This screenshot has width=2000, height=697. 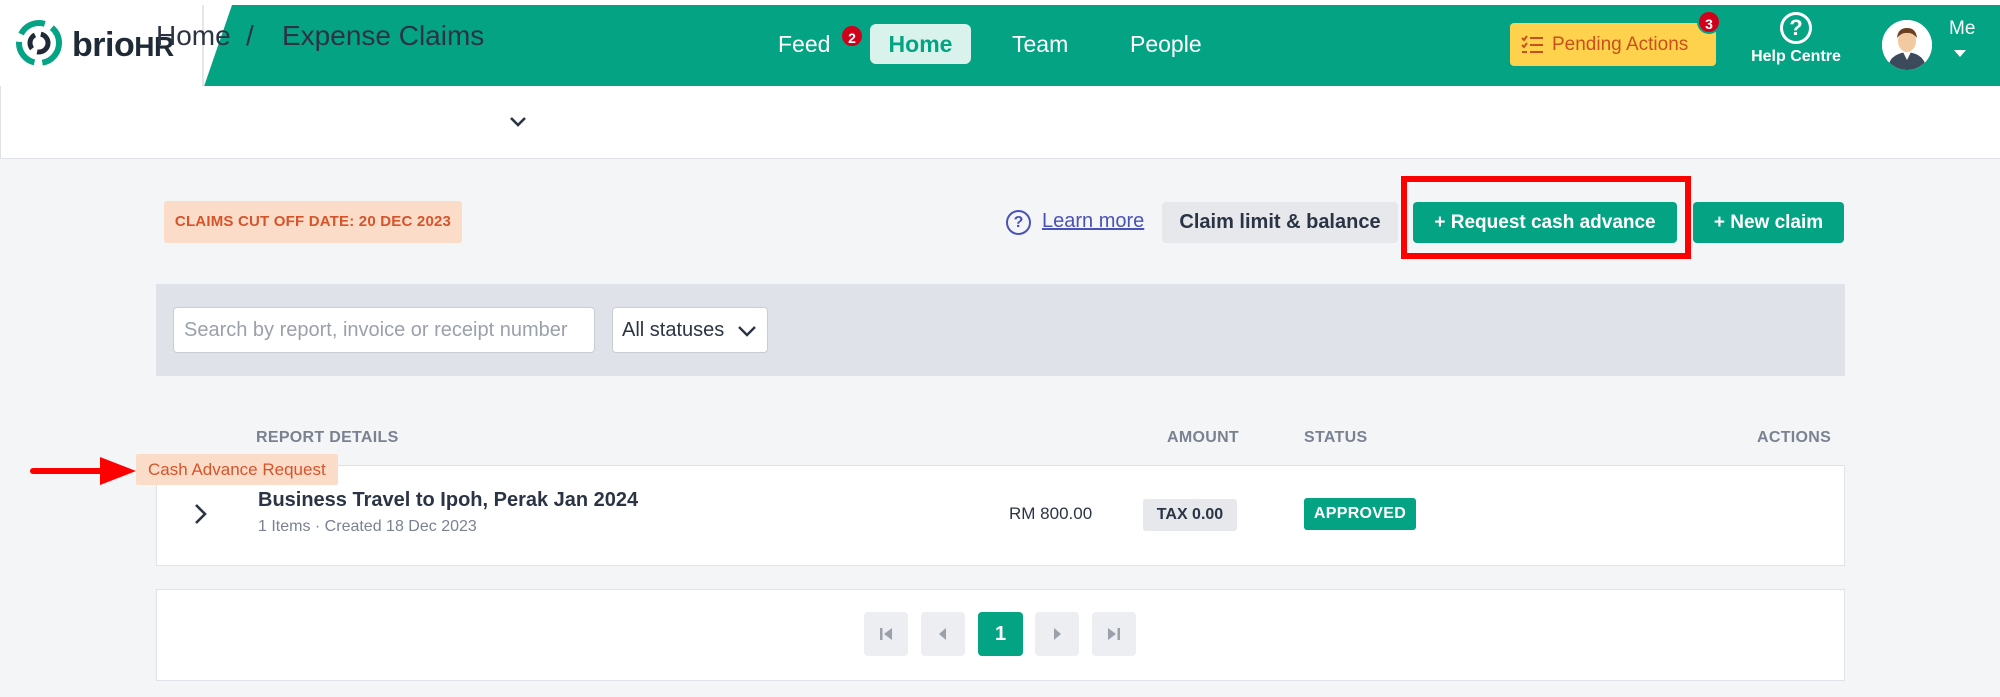 What do you see at coordinates (1000, 634) in the screenshot?
I see `page-number-current: 1` at bounding box center [1000, 634].